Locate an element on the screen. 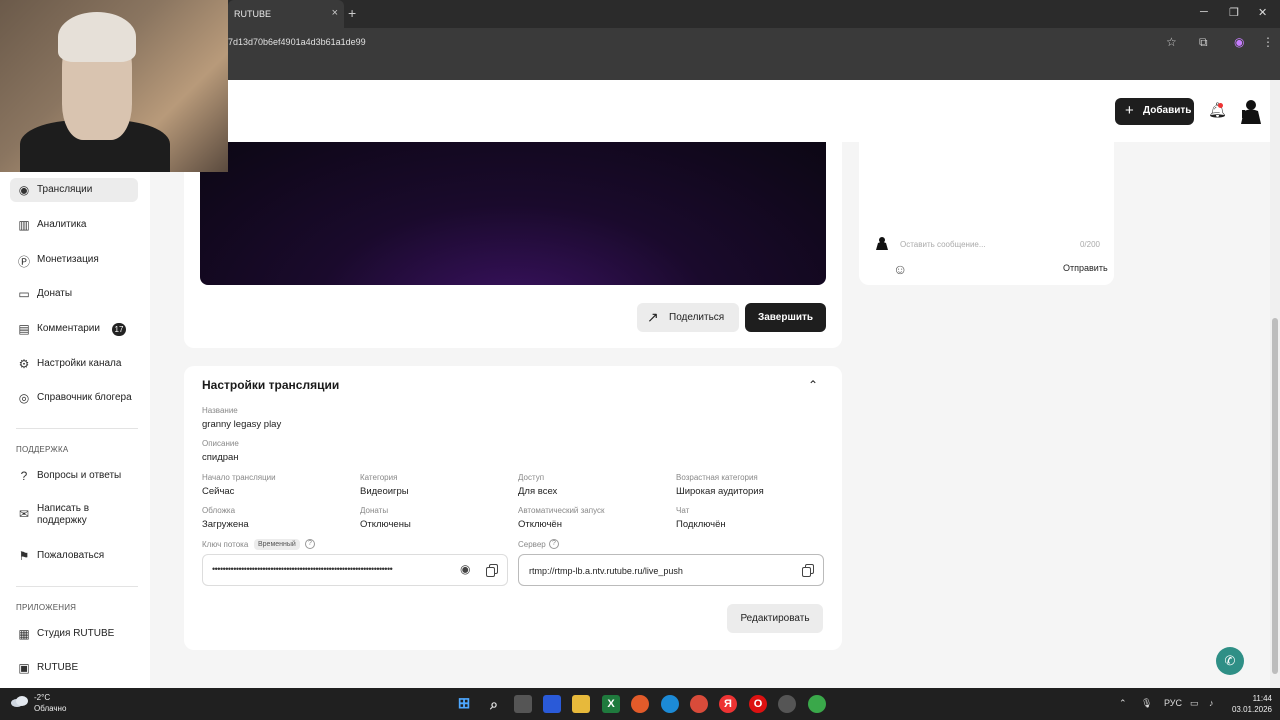 The width and height of the screenshot is (1280, 720). sidebar-item-blogger-guide: ◎ Справочник блогера is located at coordinates (74, 398).